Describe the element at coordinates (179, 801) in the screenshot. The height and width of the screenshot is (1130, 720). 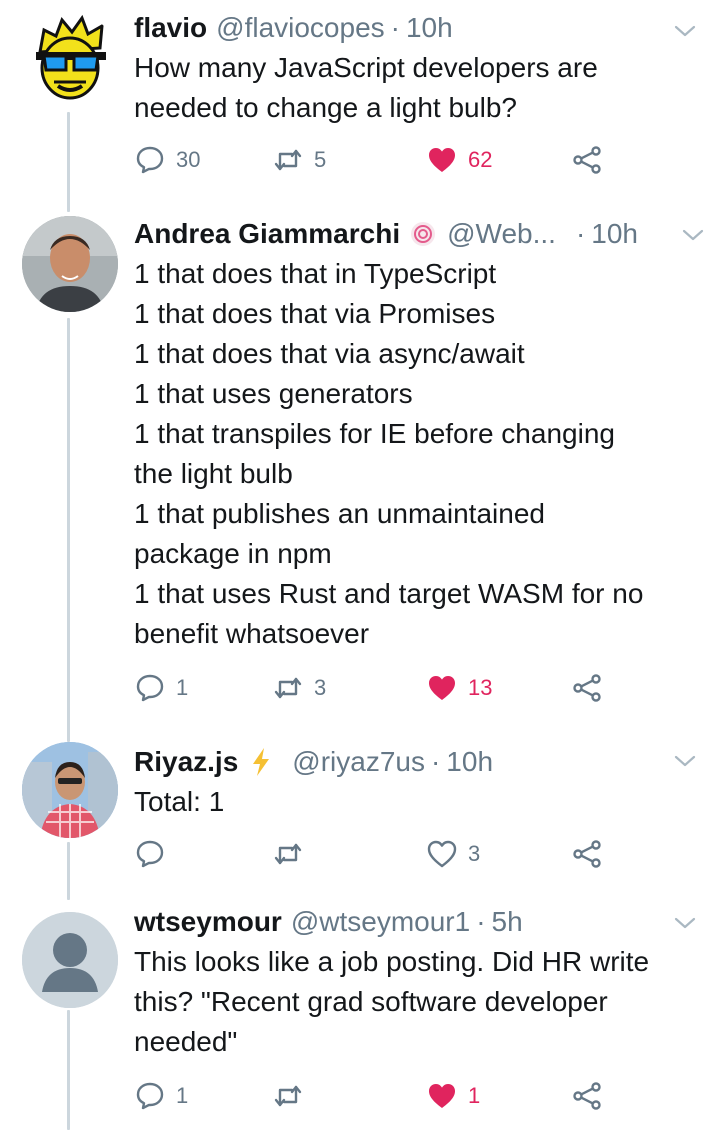
I see `tweet-text: Total: 1` at that location.